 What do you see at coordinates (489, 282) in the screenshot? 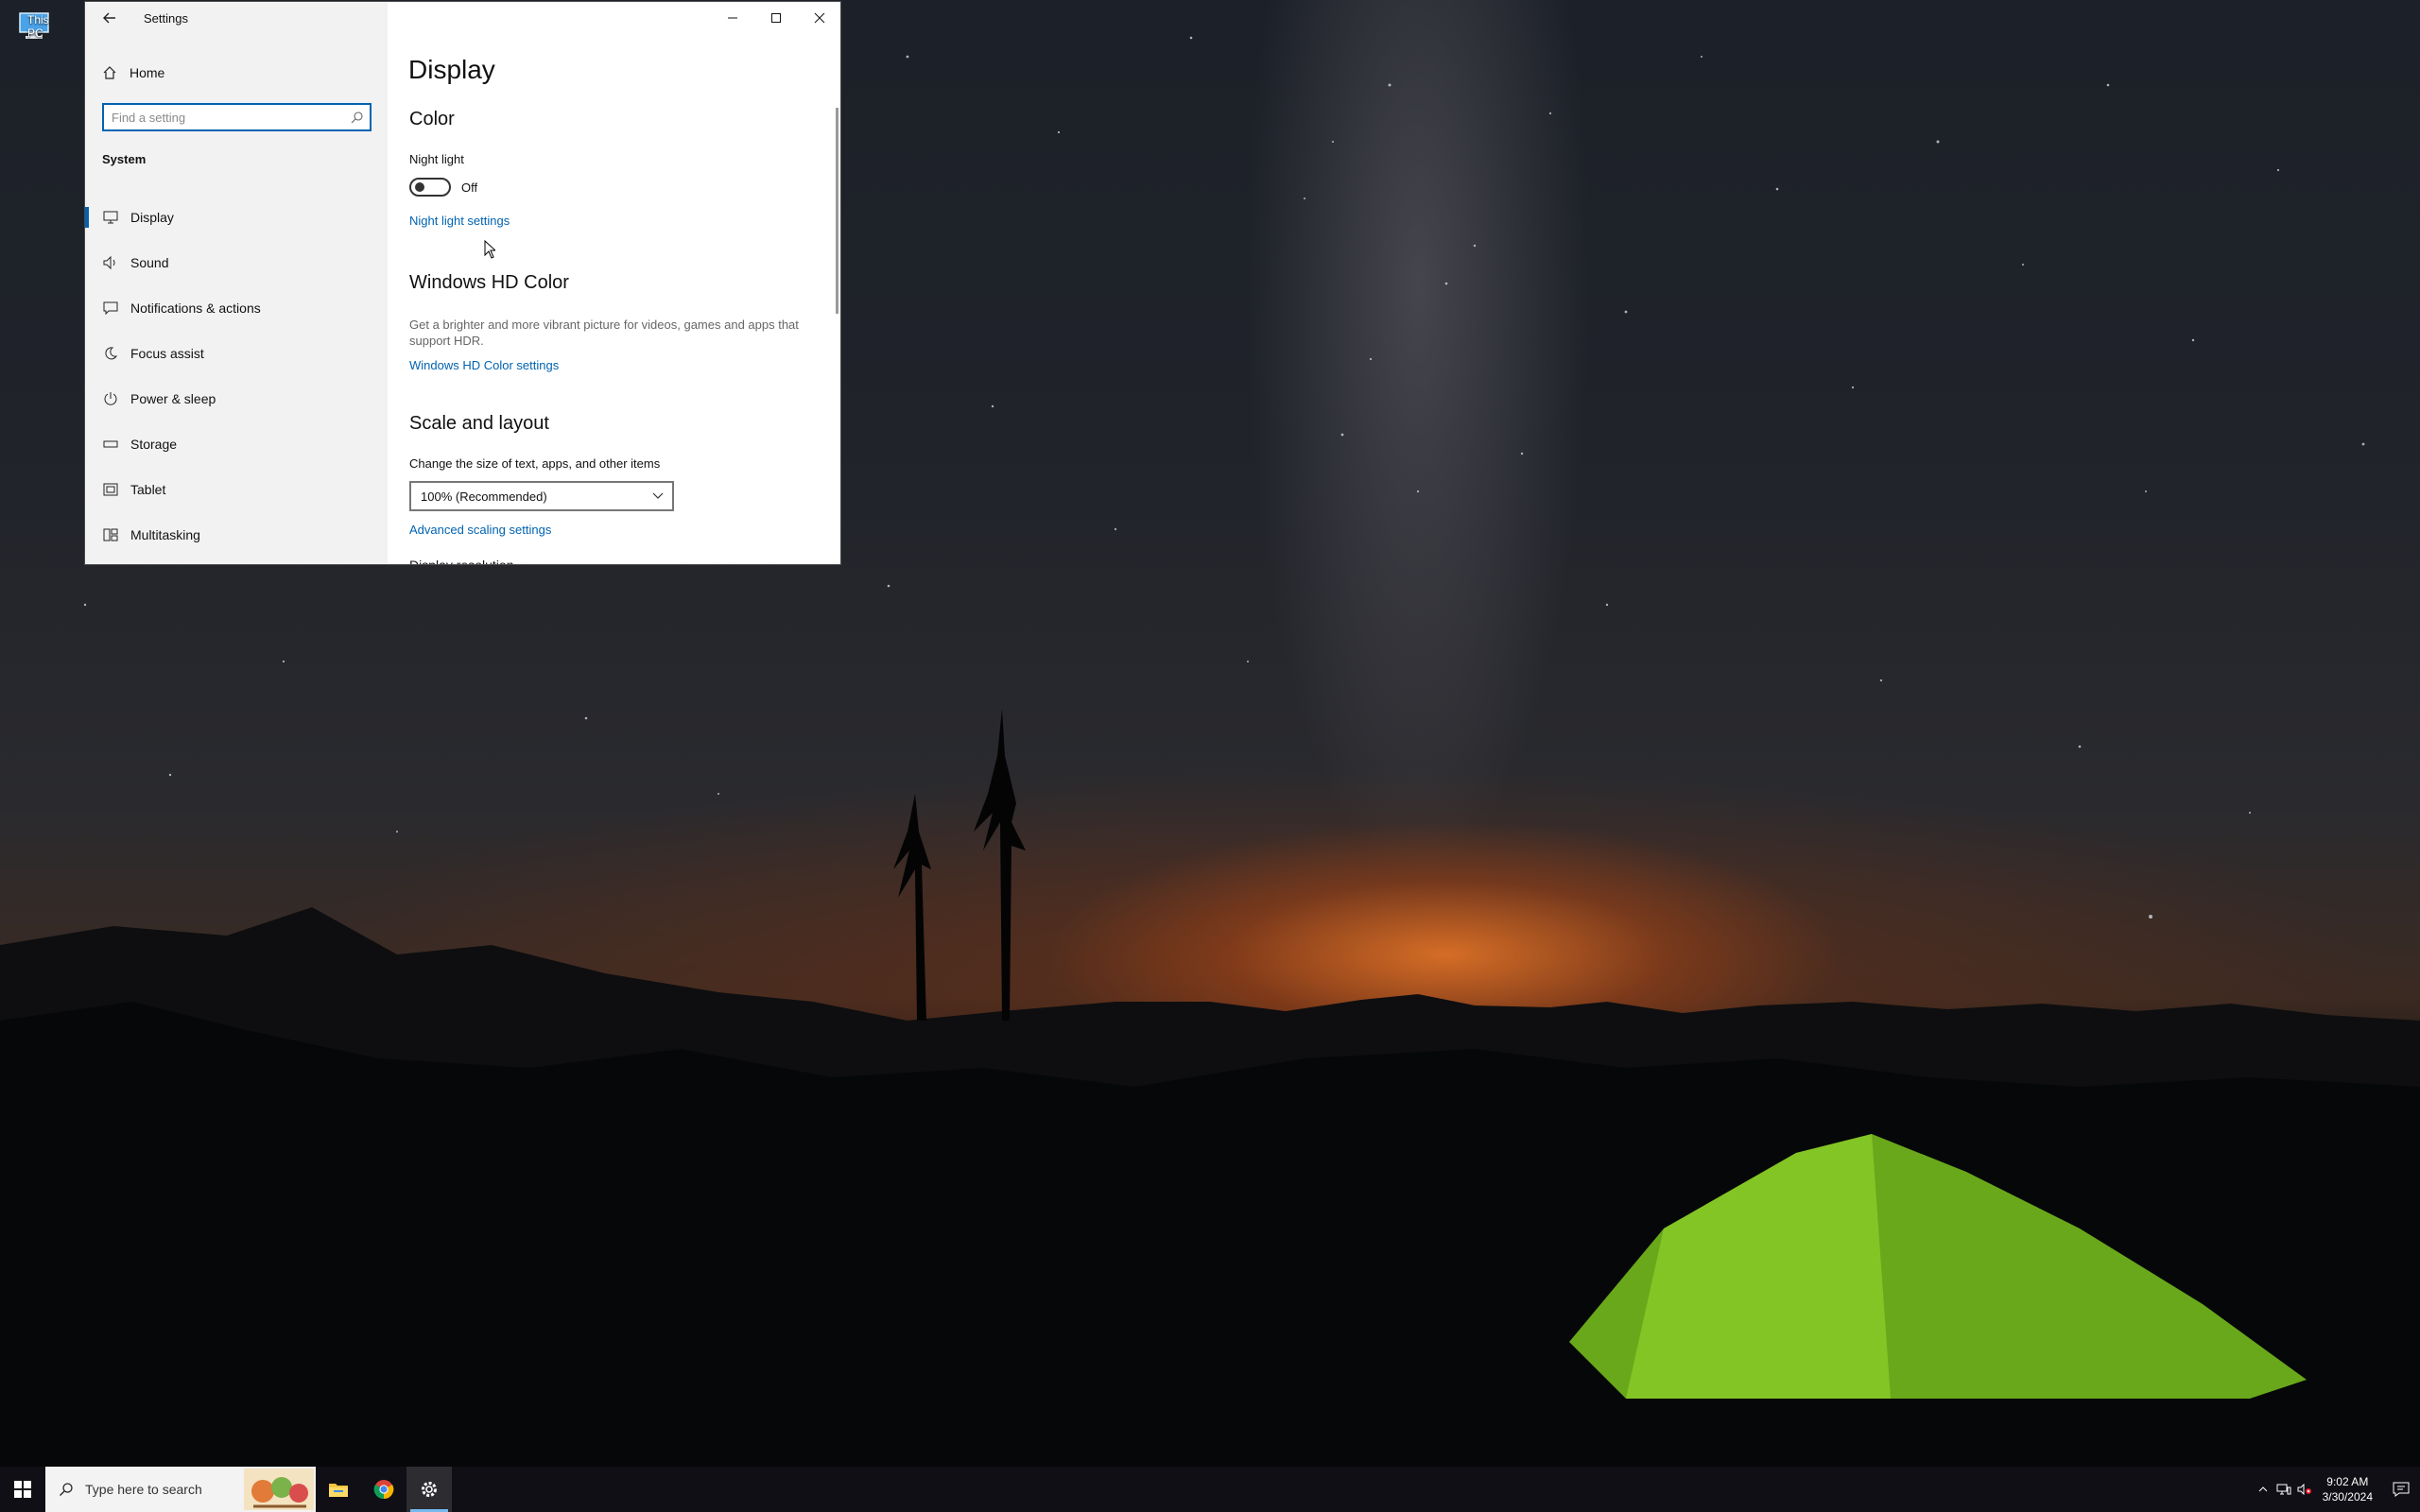
I see `hd-color-heading: Windows HD Color` at bounding box center [489, 282].